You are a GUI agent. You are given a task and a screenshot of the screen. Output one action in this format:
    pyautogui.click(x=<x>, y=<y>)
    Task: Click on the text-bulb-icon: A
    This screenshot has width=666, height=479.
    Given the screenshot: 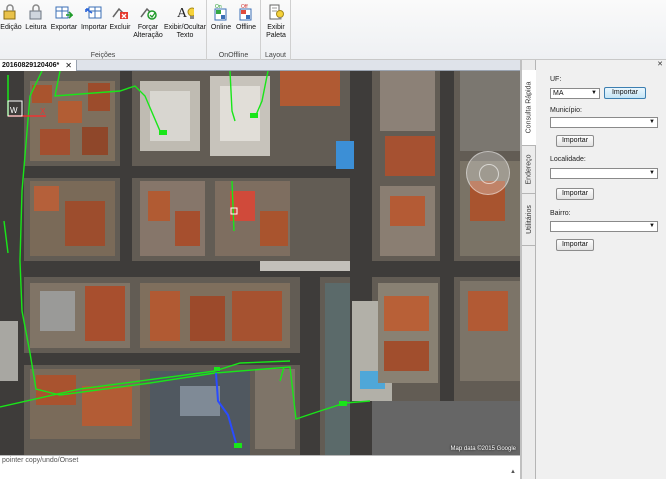 What is the action you would take?
    pyautogui.click(x=185, y=12)
    